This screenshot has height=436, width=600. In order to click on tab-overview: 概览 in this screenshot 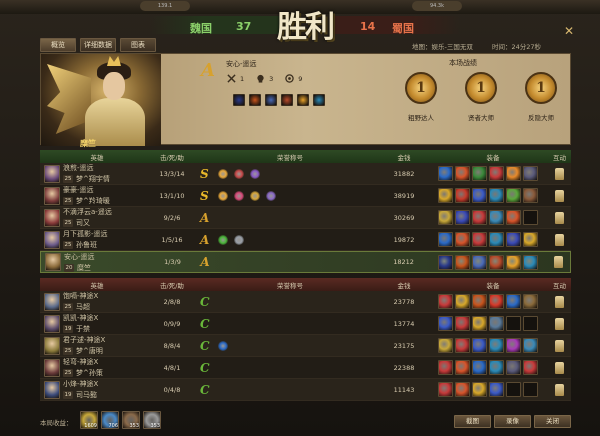, I will do `click(58, 45)`.